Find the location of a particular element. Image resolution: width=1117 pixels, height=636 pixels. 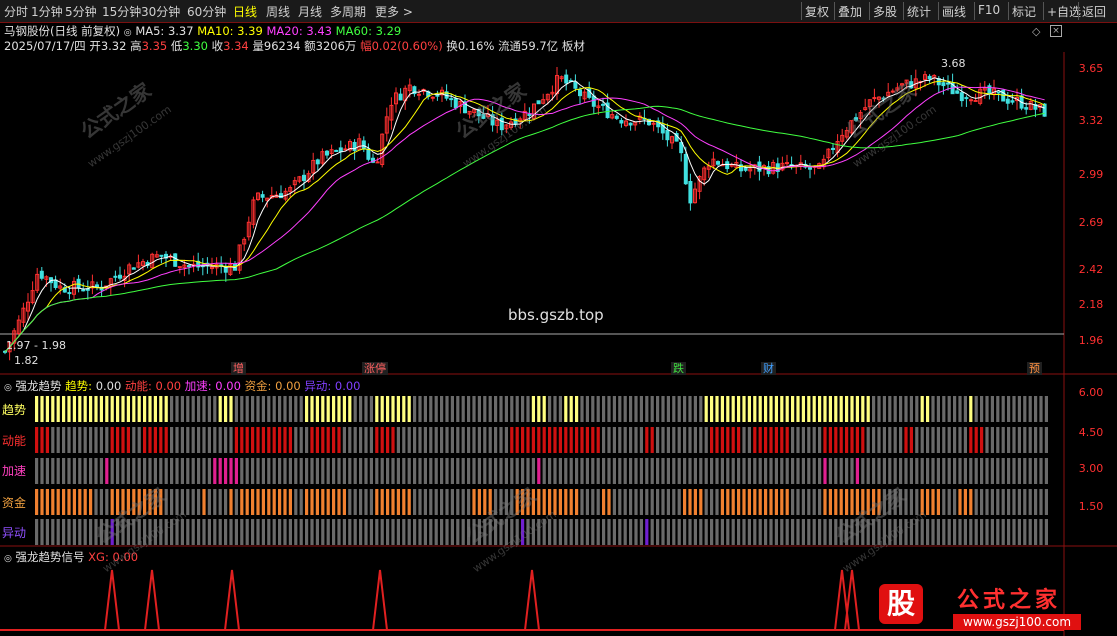

indicator2-title: 强龙趋势信号 is located at coordinates (50, 557).